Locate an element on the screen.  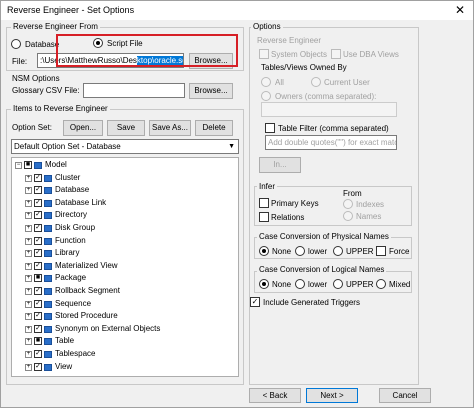
back-button: < Back is located at coordinates (275, 395).